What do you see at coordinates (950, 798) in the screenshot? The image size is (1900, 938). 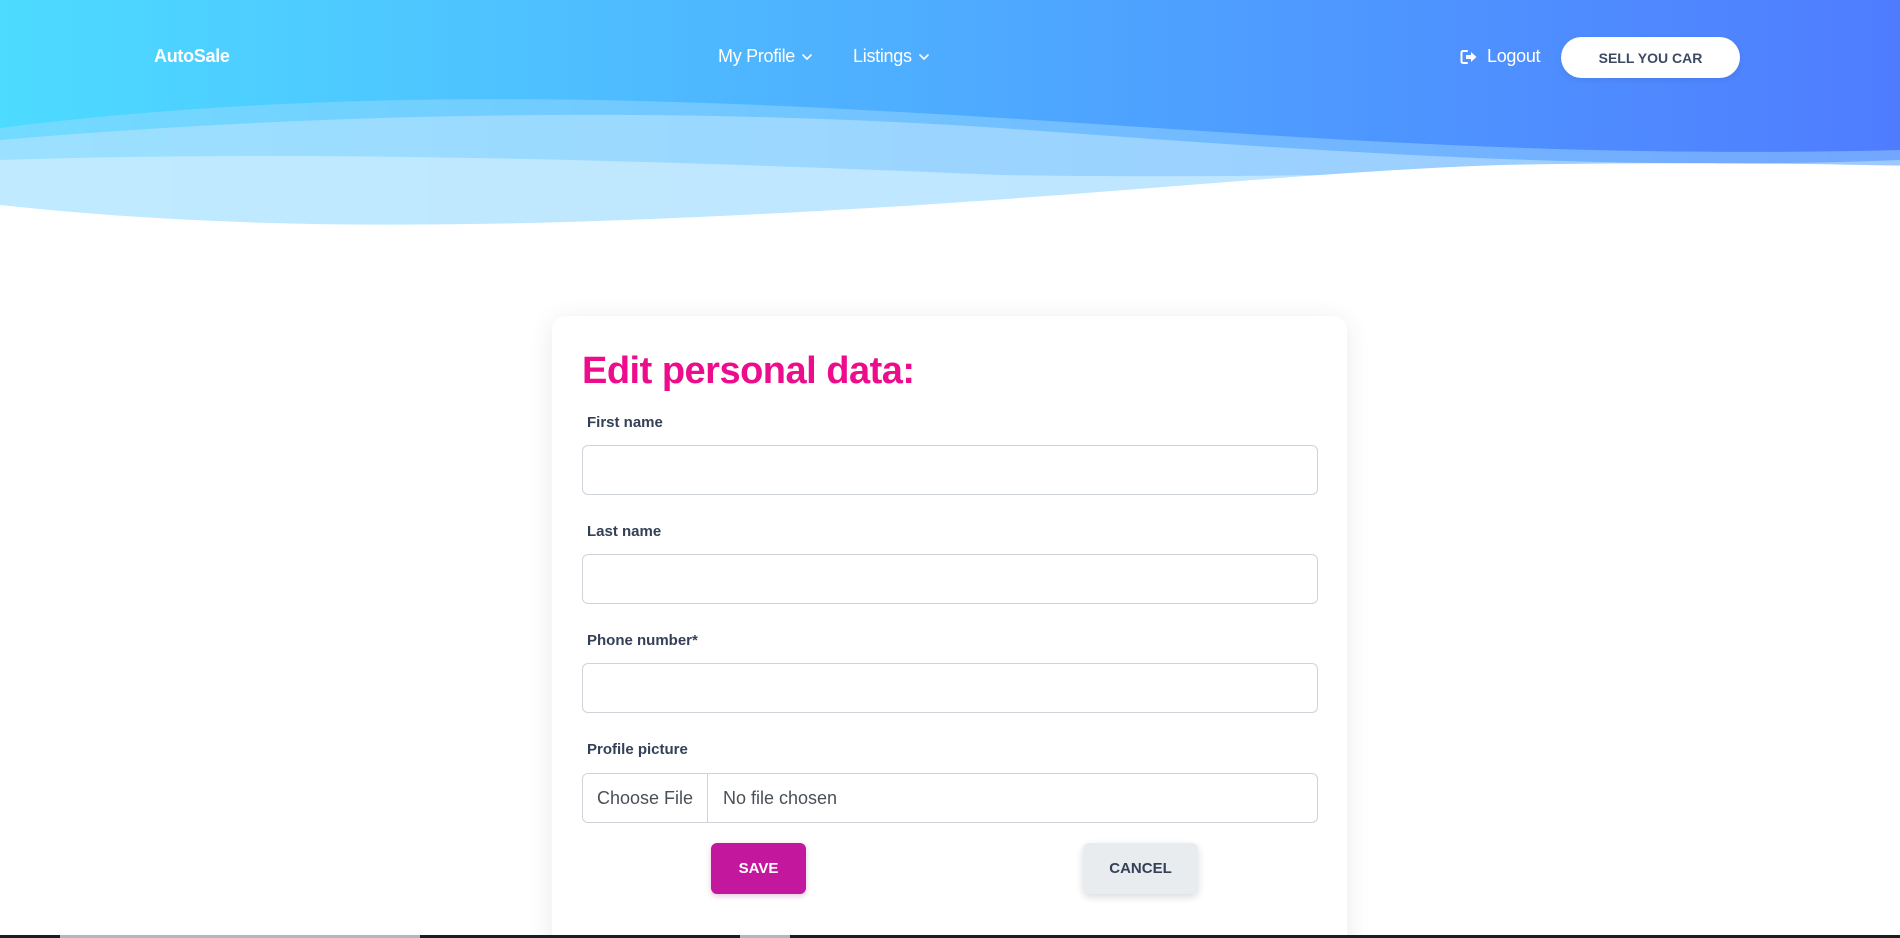 I see `profile-picture-file-input: Choose File No file chosen` at bounding box center [950, 798].